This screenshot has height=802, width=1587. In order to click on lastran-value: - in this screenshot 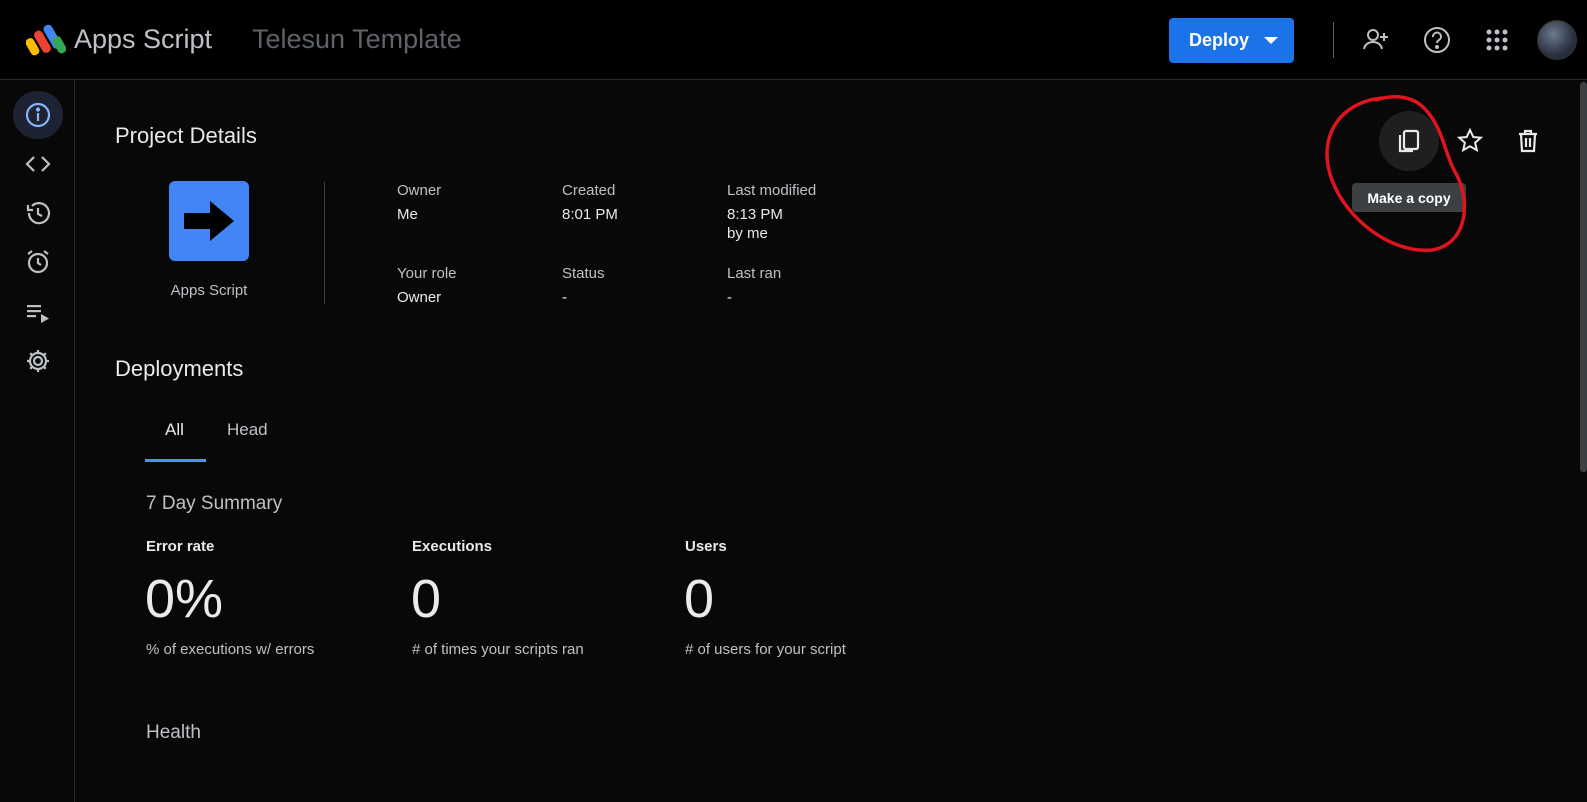, I will do `click(729, 297)`.